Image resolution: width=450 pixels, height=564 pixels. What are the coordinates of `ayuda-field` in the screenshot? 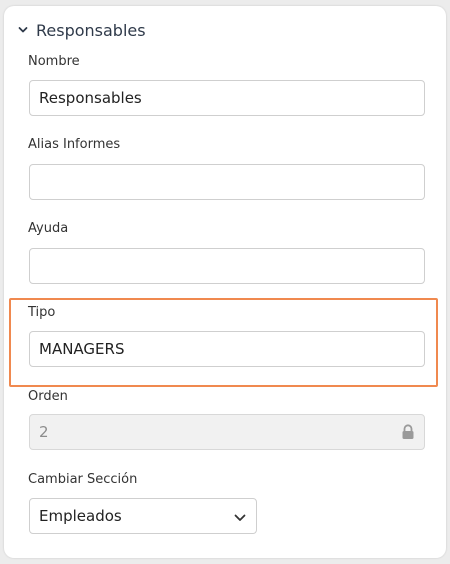 It's located at (227, 266).